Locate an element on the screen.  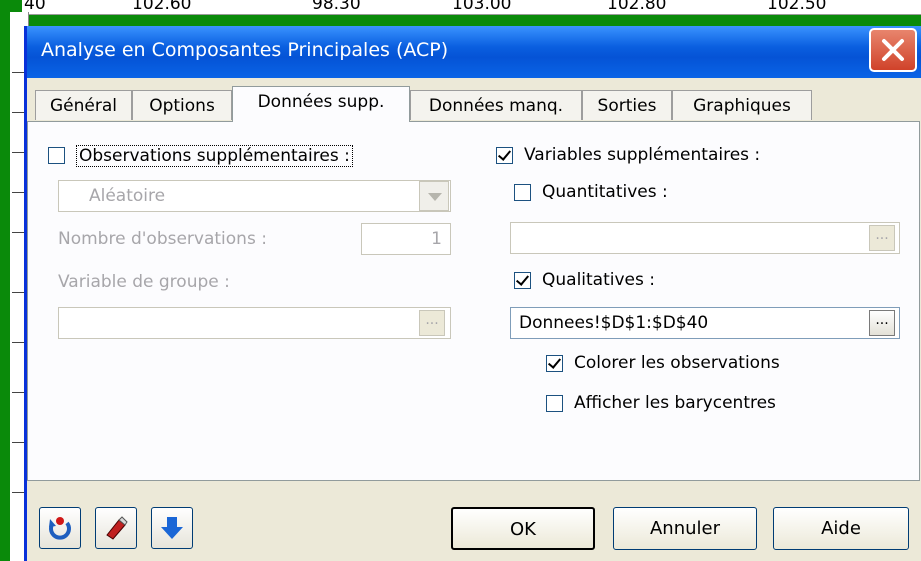
quant-checkbox is located at coordinates (522, 192).